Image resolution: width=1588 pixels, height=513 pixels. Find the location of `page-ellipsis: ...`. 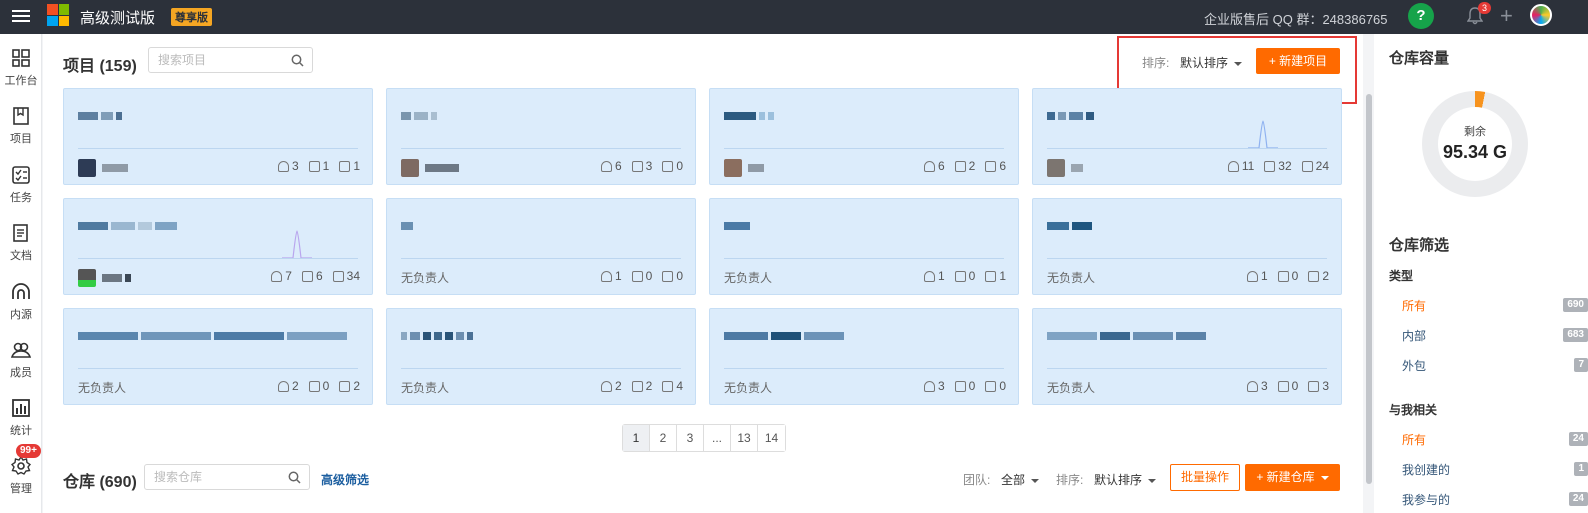

page-ellipsis: ... is located at coordinates (717, 438).